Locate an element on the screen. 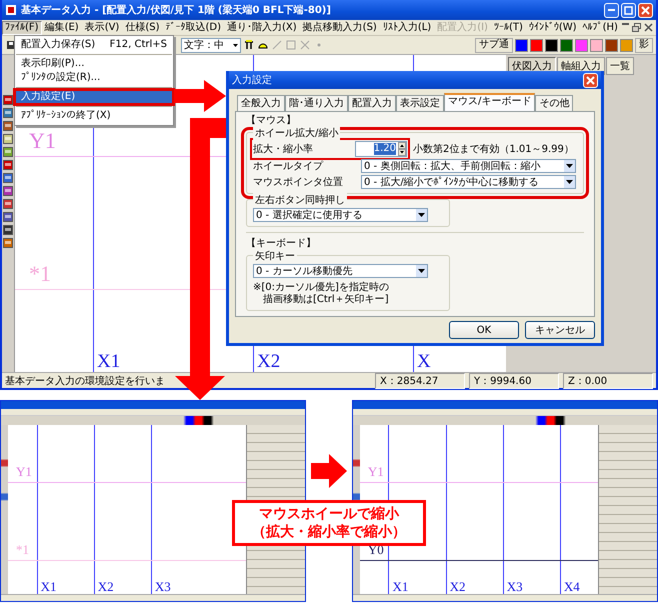  status-message: 基本データ入力の環境設定を行いま is located at coordinates (85, 381).